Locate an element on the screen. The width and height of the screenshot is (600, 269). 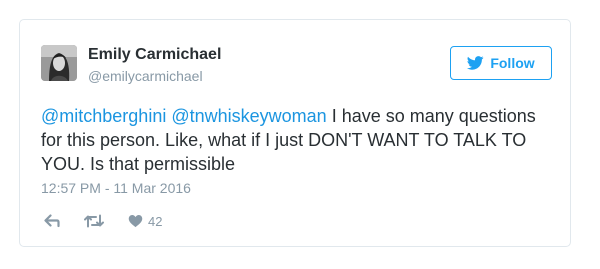
avatar-photo-icon is located at coordinates (59, 63).